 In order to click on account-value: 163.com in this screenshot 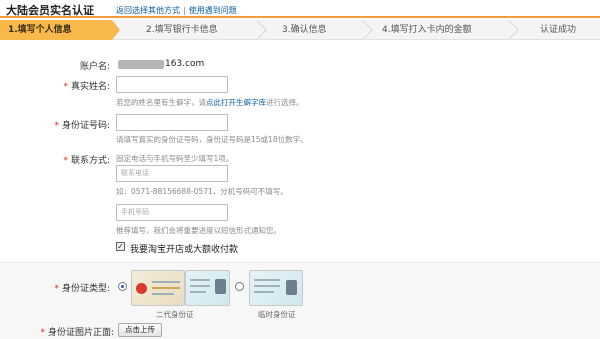, I will do `click(185, 64)`.